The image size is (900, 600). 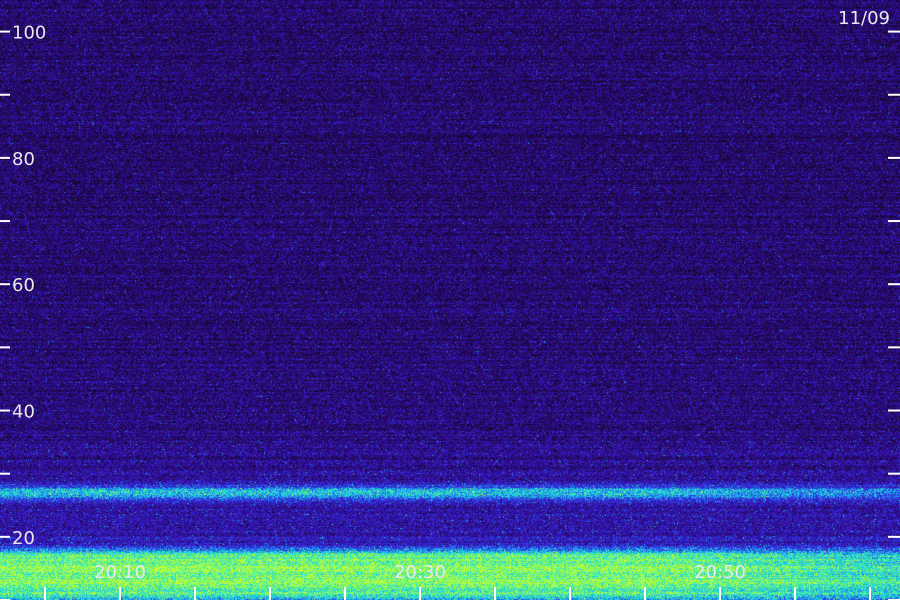 I want to click on y-tick-label: 40, so click(x=23, y=412).